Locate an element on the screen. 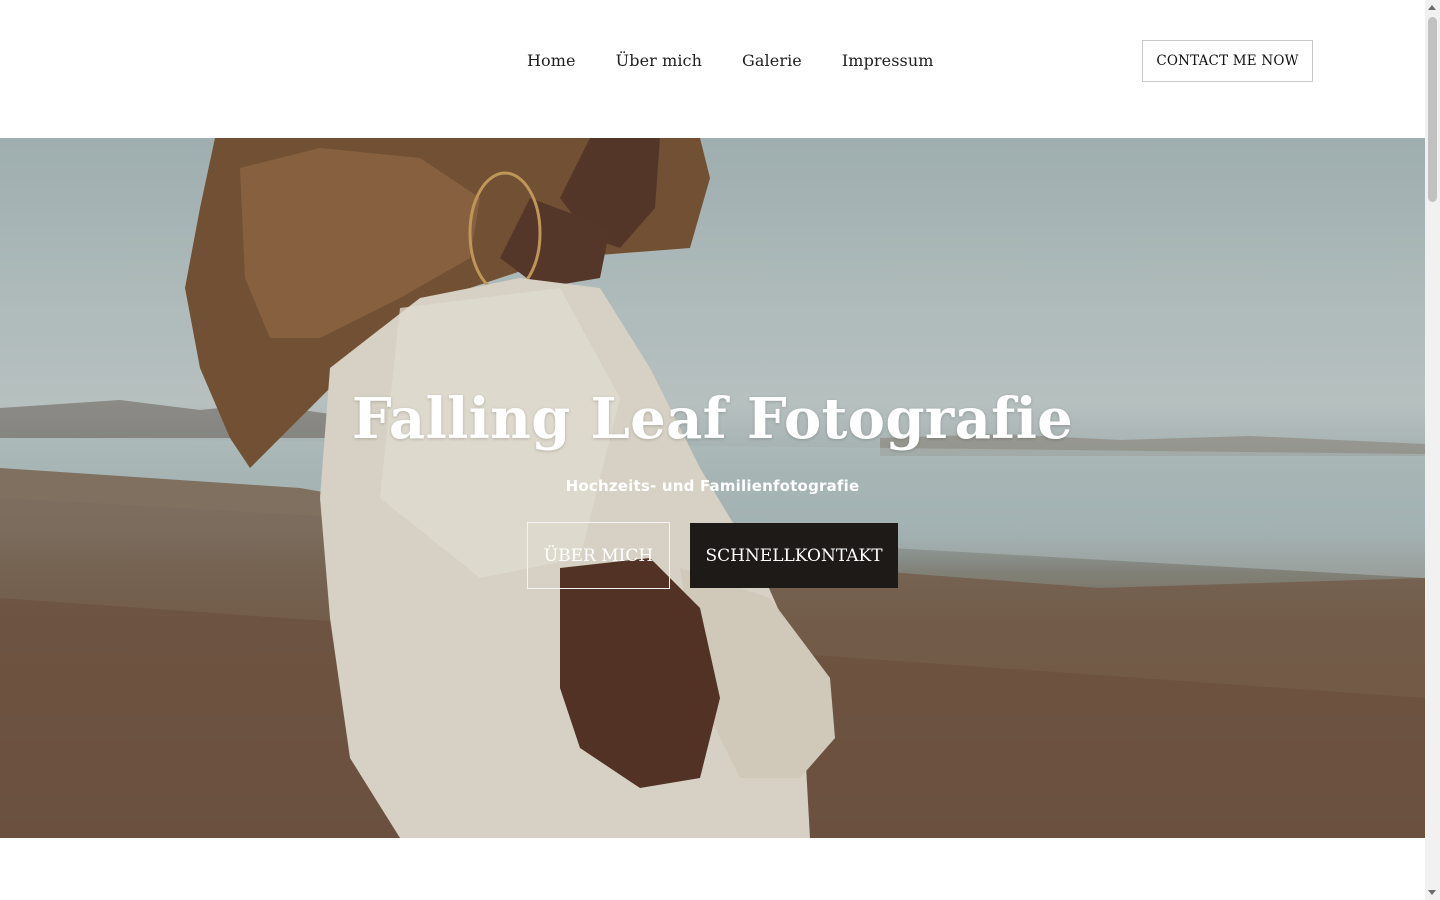  hero-title: Falling Leaf Fotografie is located at coordinates (712, 419).